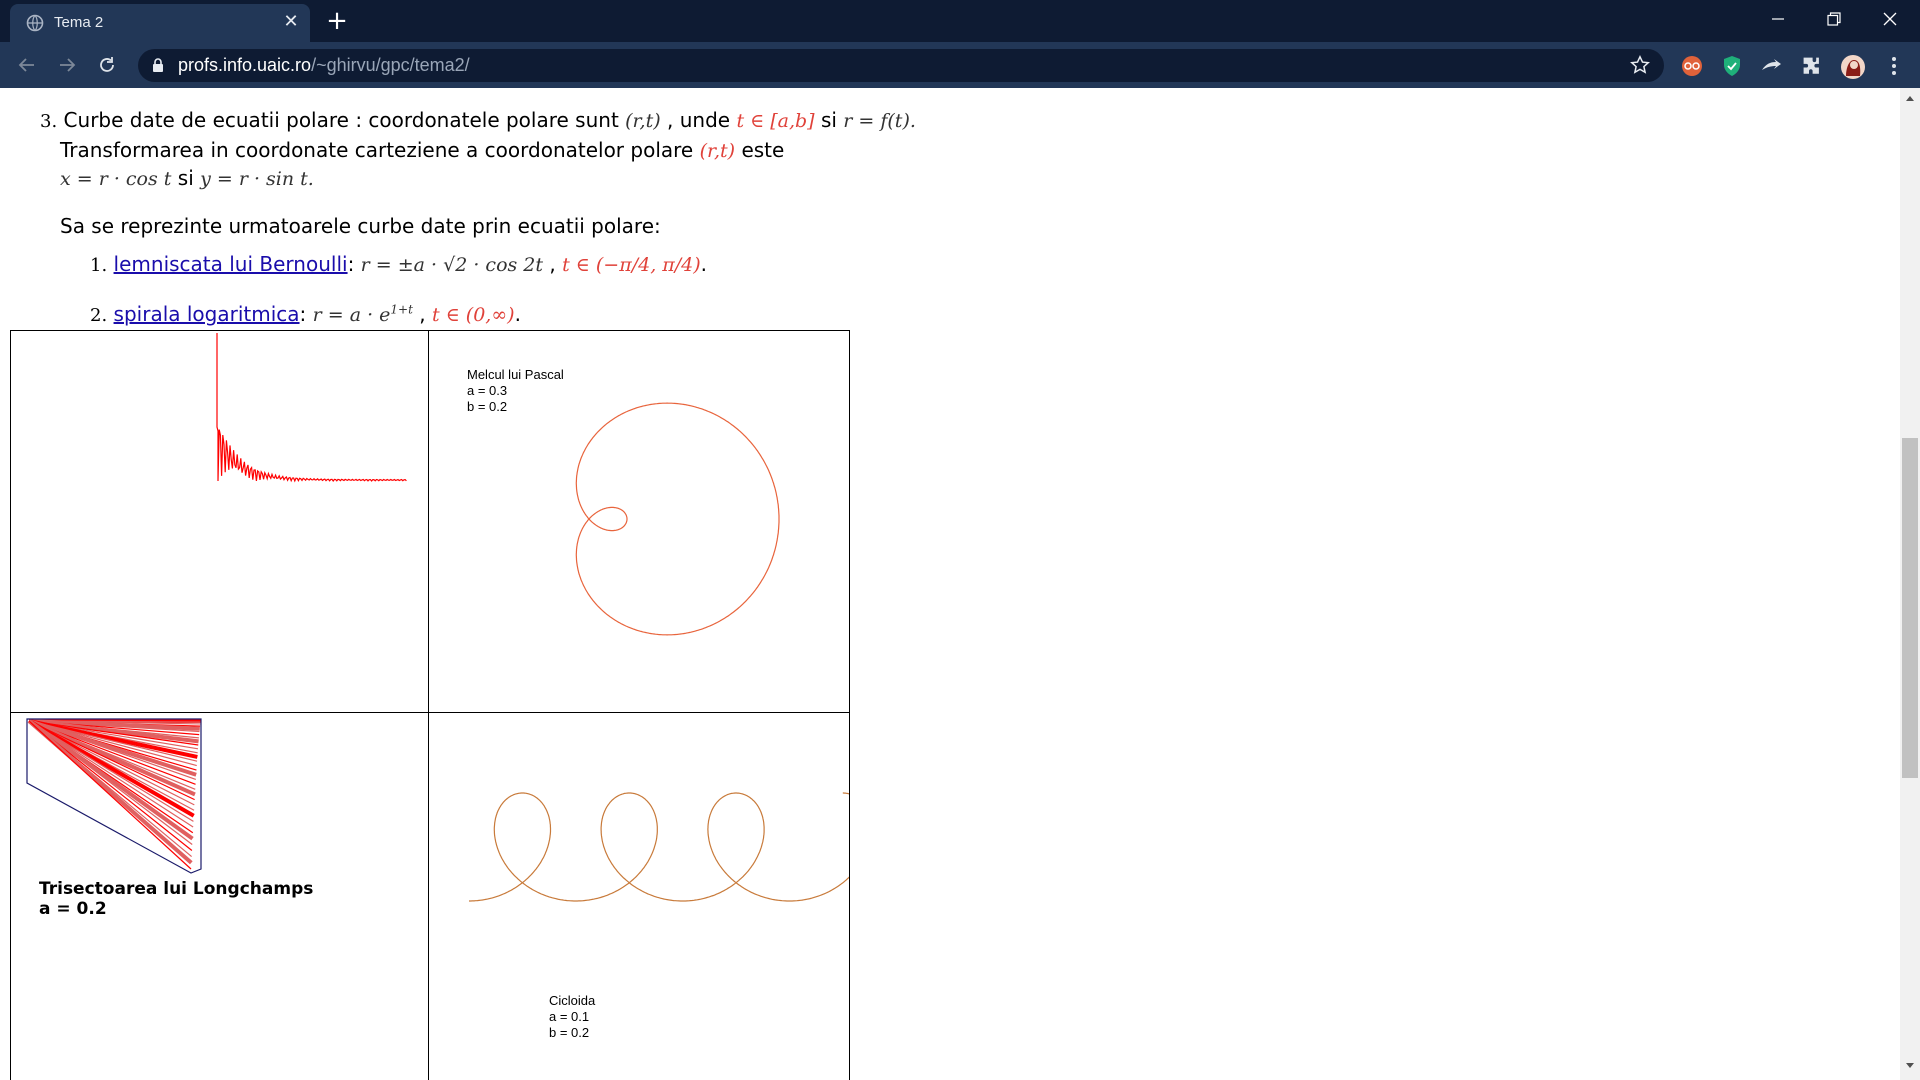 Image resolution: width=1920 pixels, height=1080 pixels. What do you see at coordinates (1890, 19) in the screenshot?
I see `close-window-icon` at bounding box center [1890, 19].